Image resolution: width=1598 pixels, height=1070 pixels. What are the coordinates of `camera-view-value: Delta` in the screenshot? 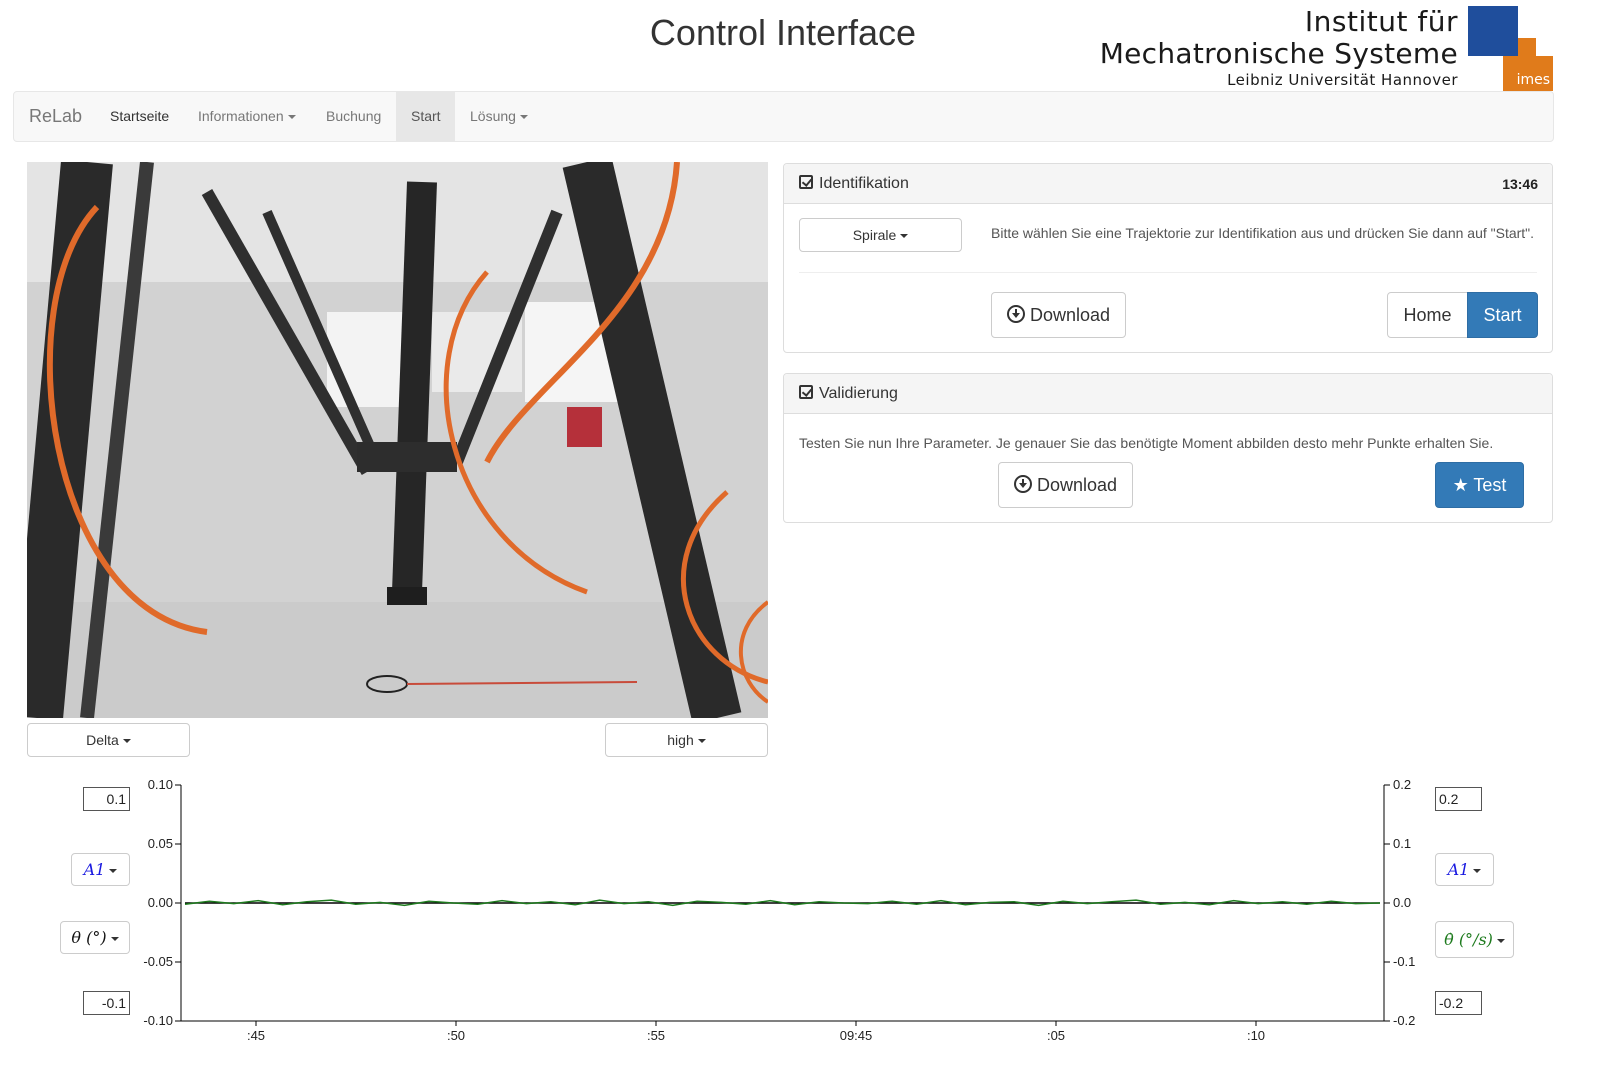 It's located at (102, 740).